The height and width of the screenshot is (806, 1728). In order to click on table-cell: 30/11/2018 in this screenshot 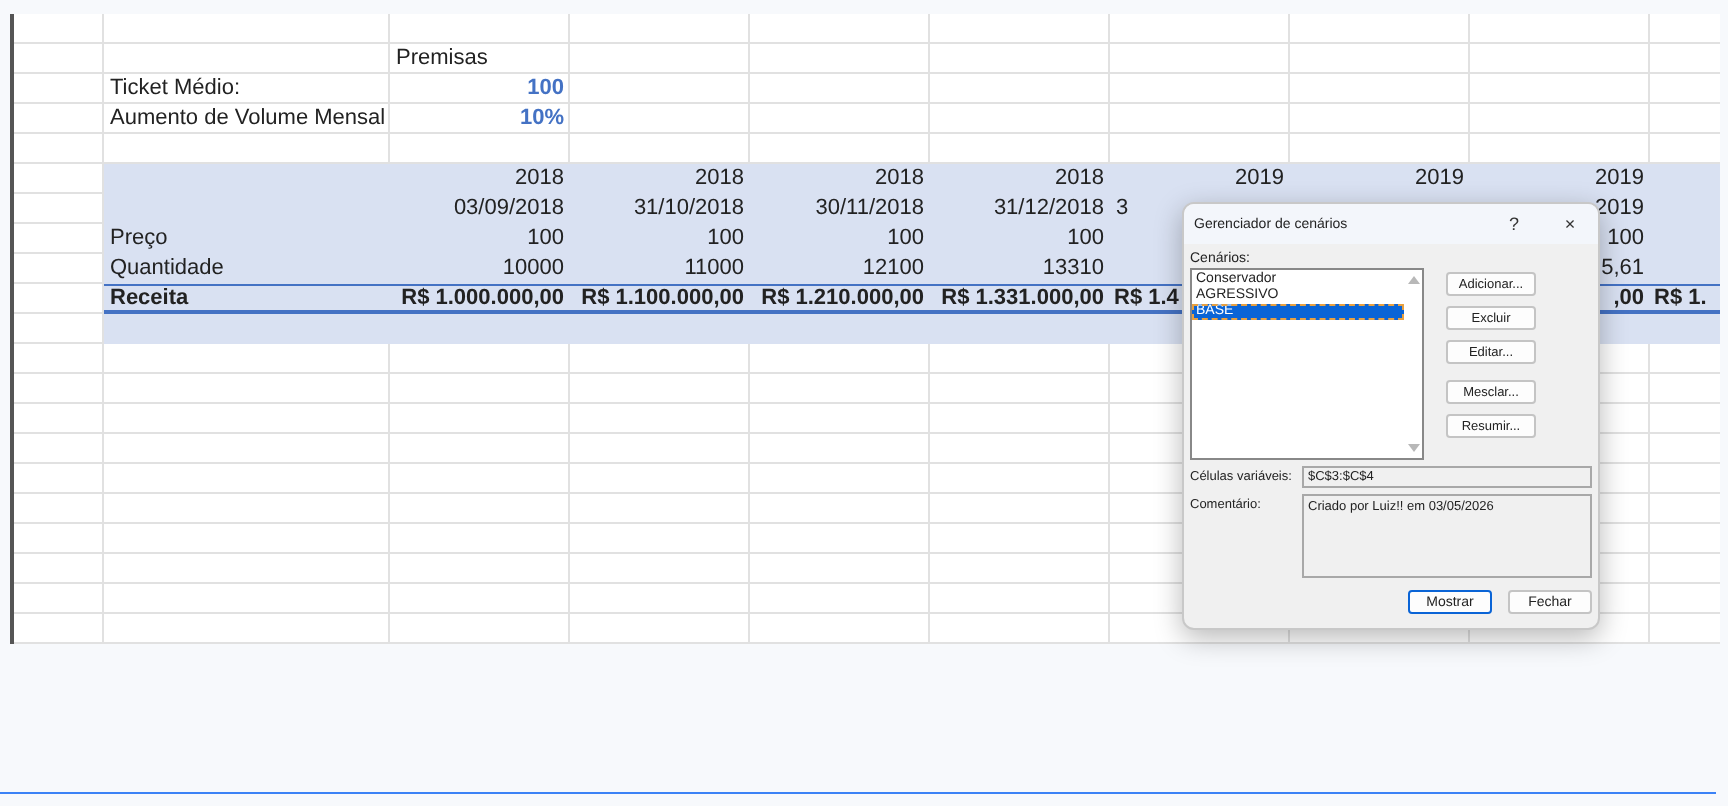, I will do `click(869, 208)`.